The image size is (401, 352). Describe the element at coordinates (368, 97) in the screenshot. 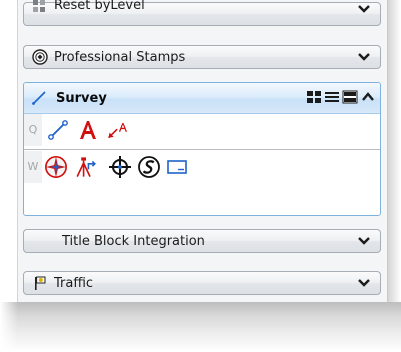

I see `chevron-up-icon` at that location.